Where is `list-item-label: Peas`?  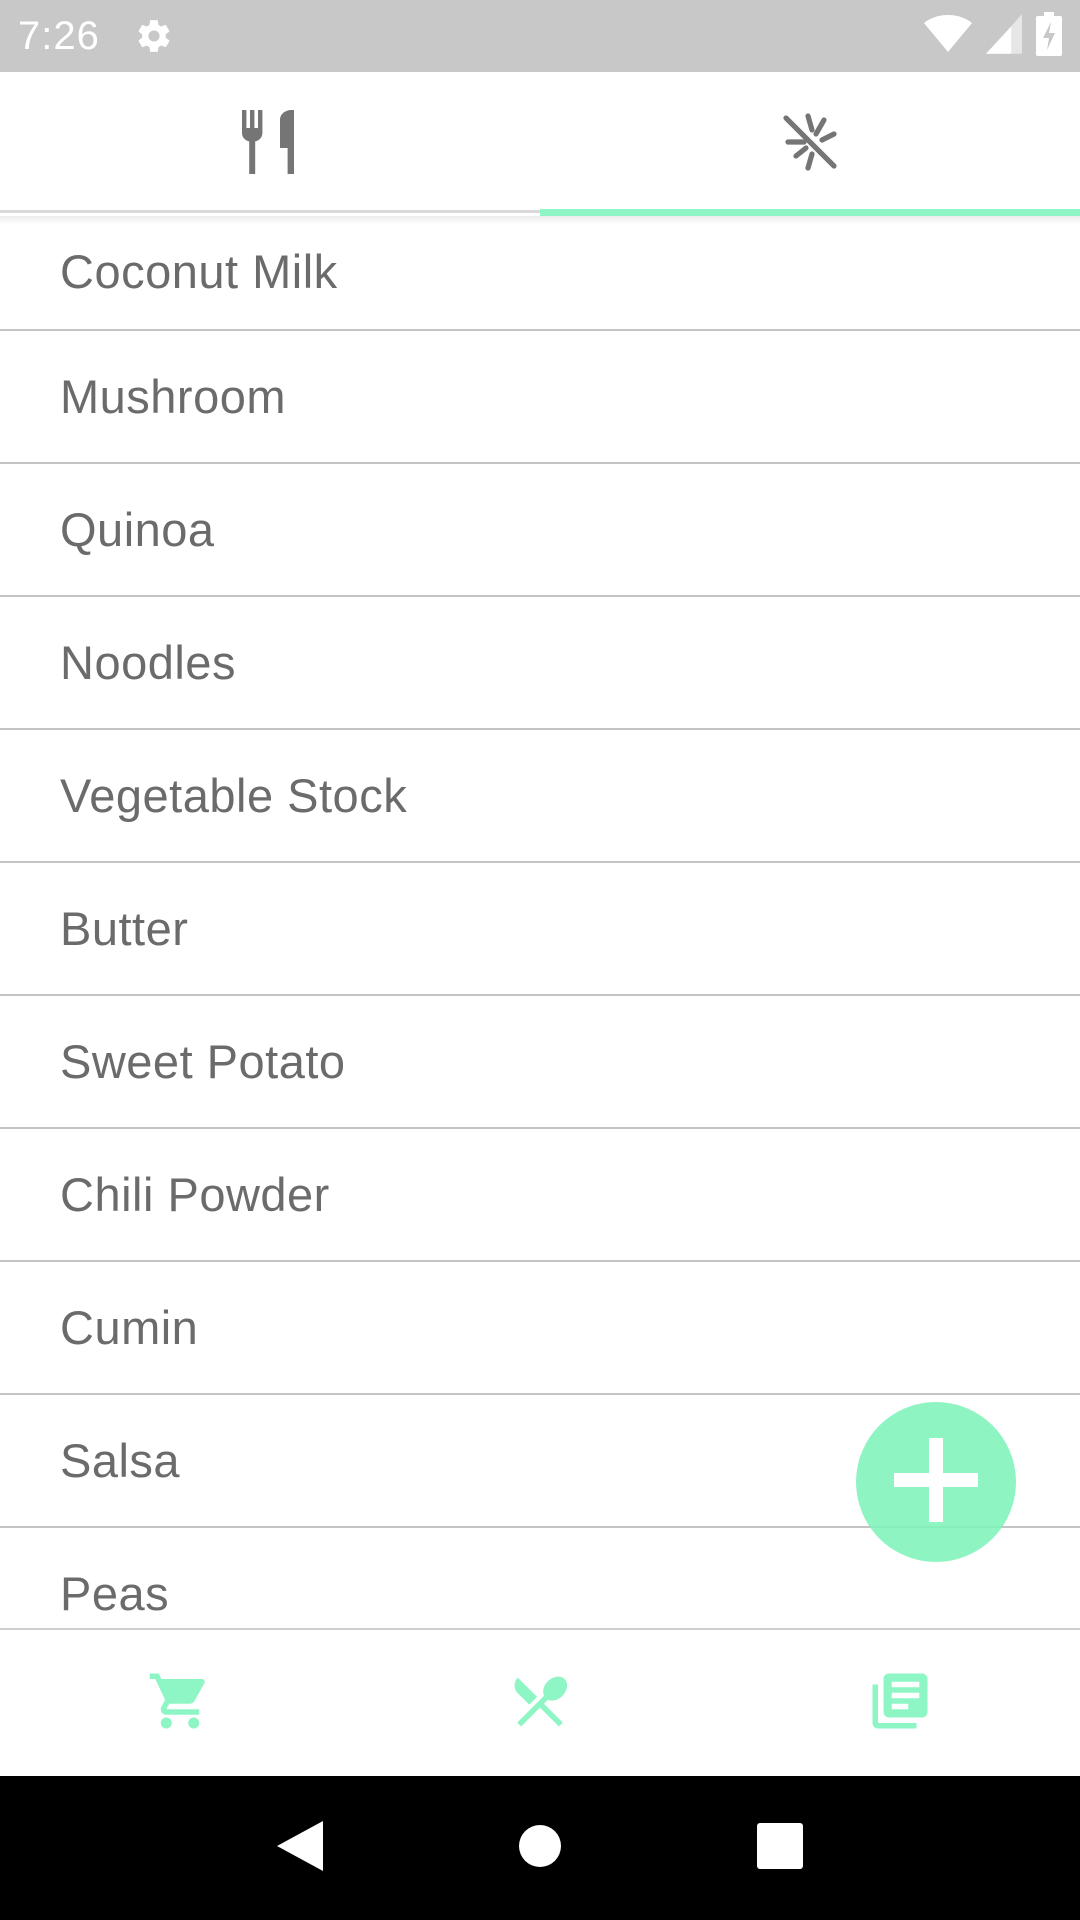
list-item-label: Peas is located at coordinates (115, 1593).